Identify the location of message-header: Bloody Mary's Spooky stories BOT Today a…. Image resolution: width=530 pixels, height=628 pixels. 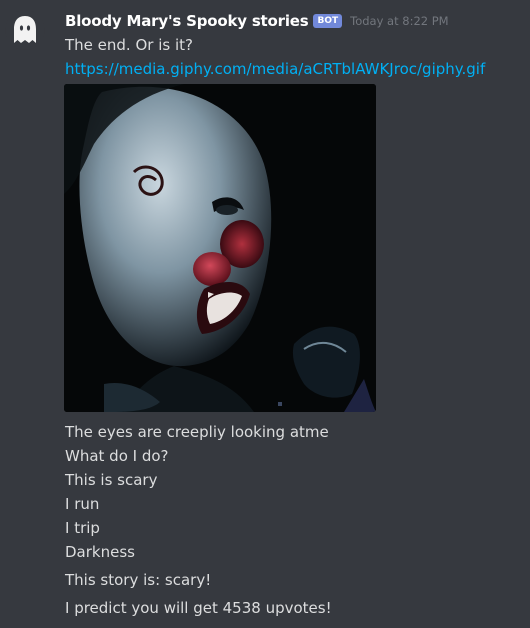
(257, 21).